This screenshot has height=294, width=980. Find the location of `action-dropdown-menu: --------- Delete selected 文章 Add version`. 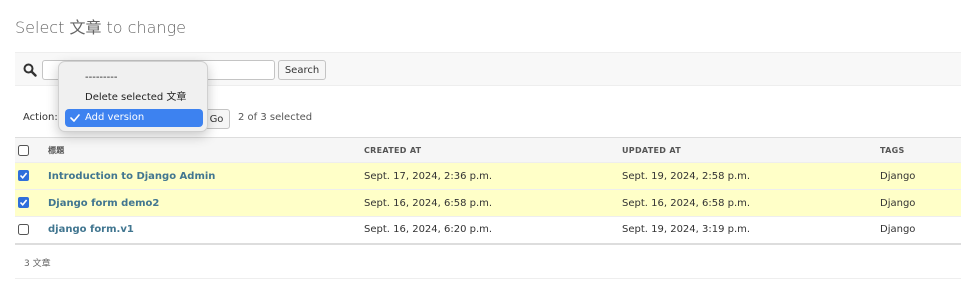

action-dropdown-menu: --------- Delete selected 文章 Add version is located at coordinates (133, 96).